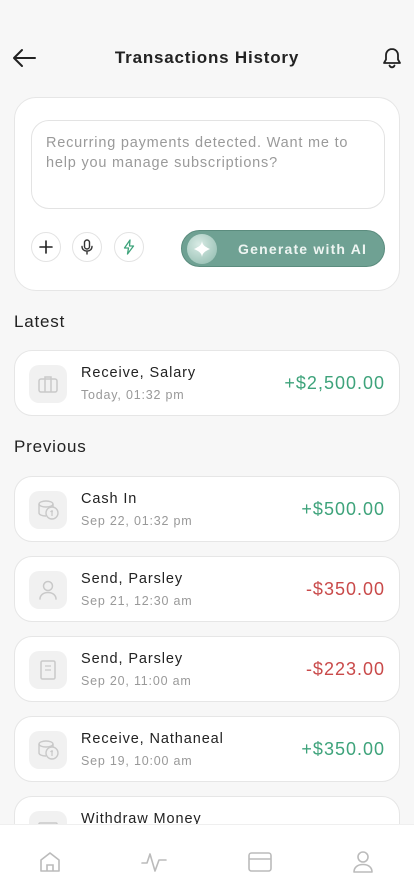  What do you see at coordinates (207, 57) in the screenshot?
I see `page-title: Transactions History` at bounding box center [207, 57].